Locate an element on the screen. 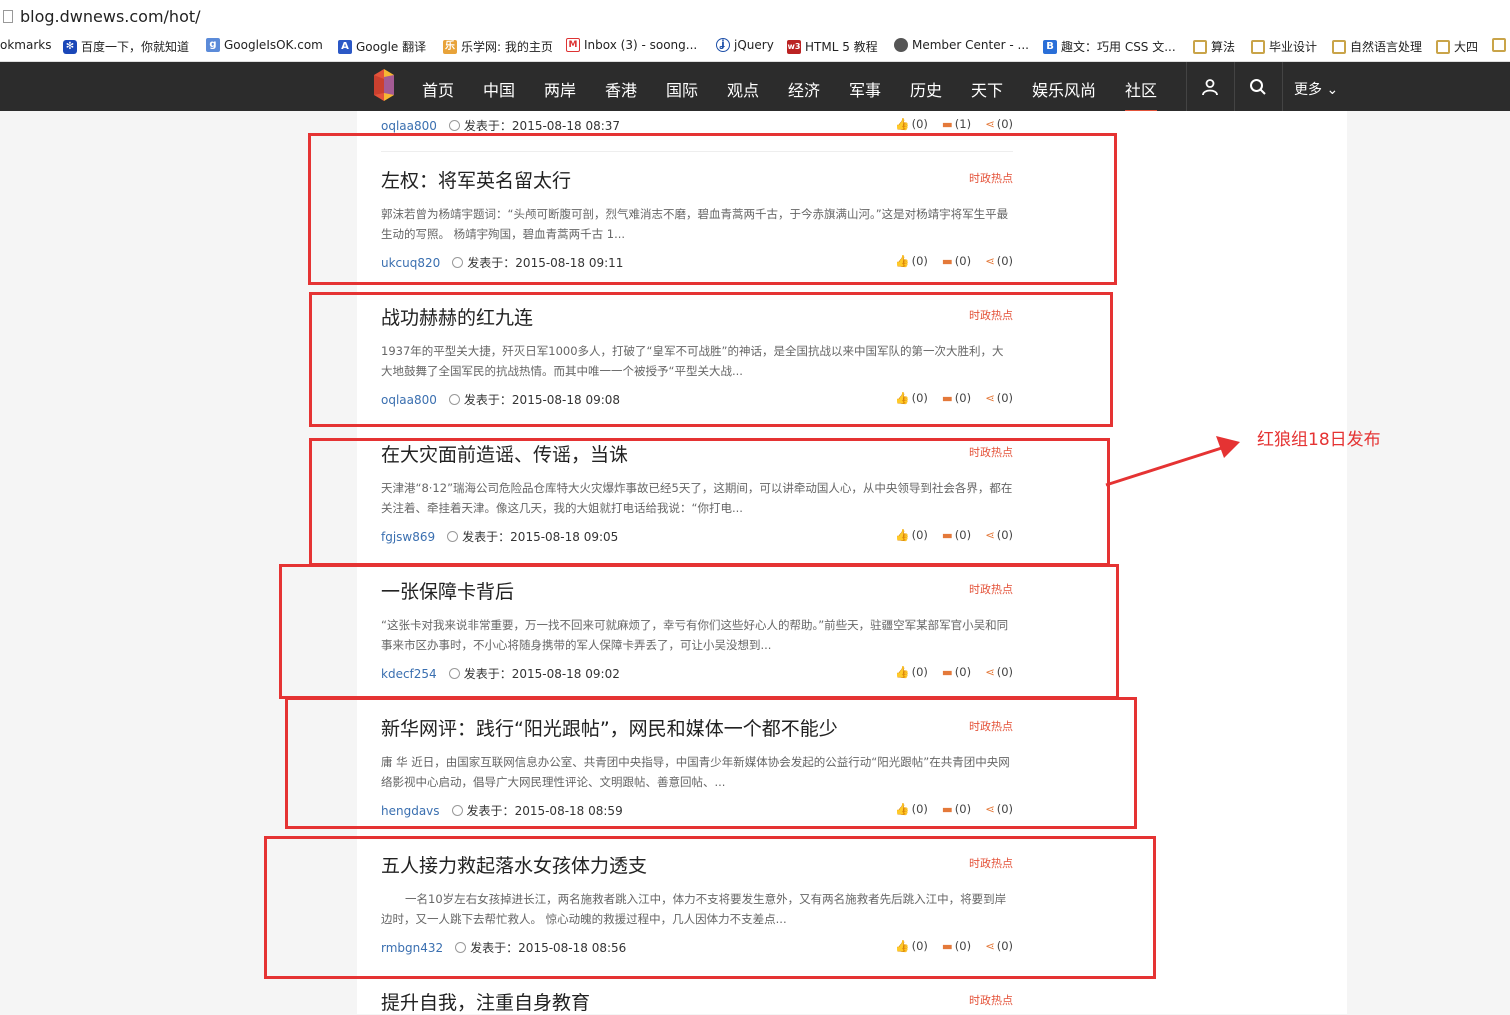  bookmark-item: ✻ 百度一下，你就知道 is located at coordinates (126, 46).